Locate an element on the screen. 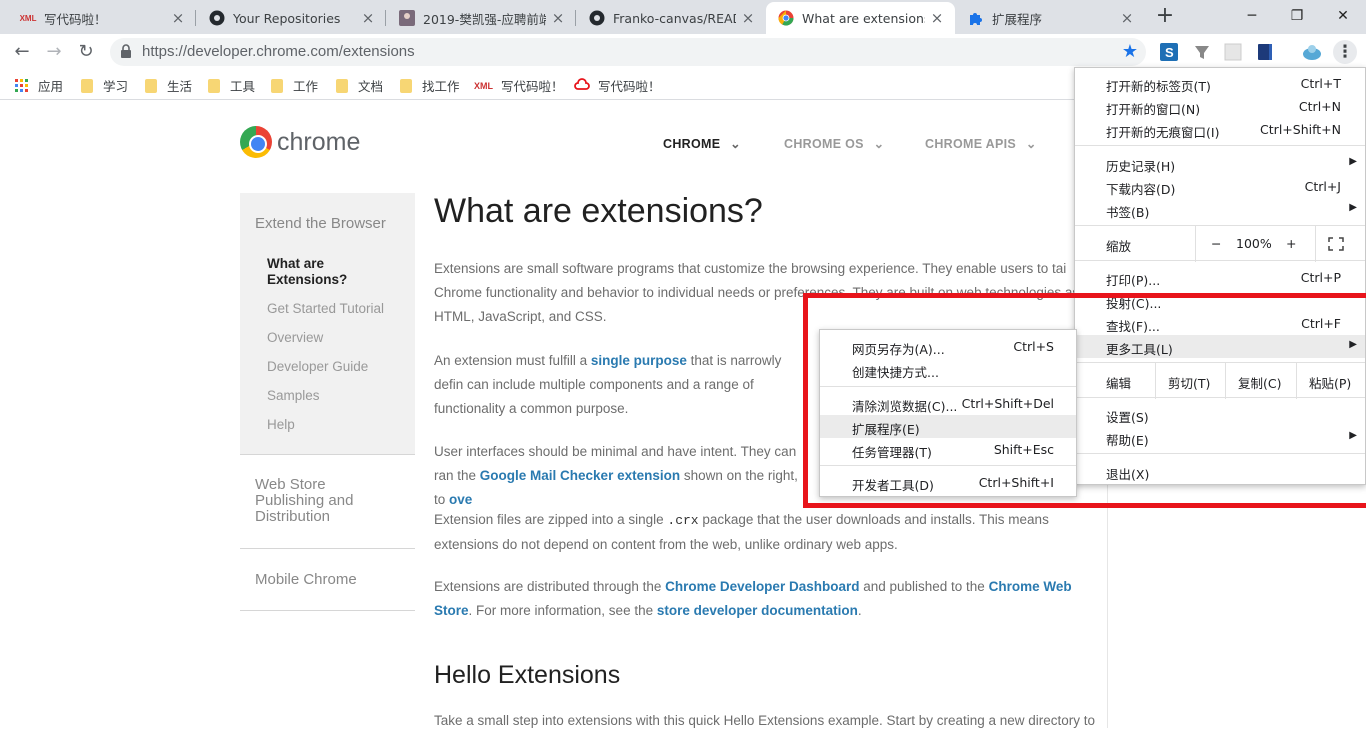 The image size is (1366, 733). svg-text: S is located at coordinates (1169, 52).